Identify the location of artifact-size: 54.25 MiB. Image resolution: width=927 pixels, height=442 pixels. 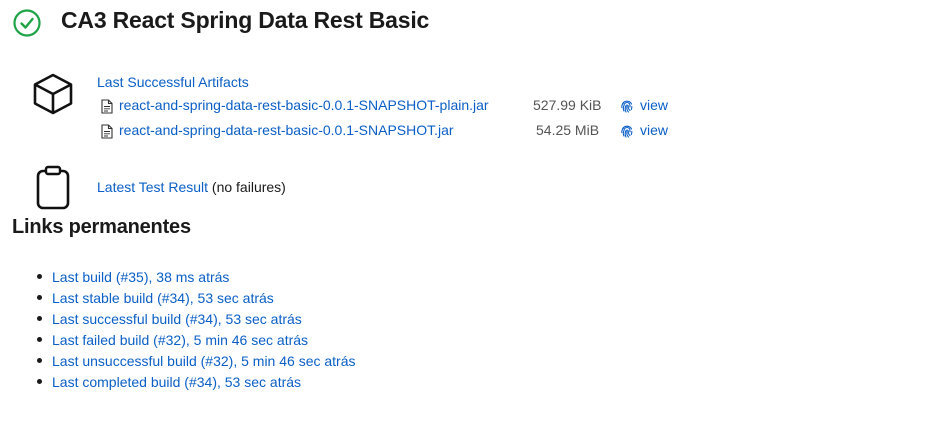
(568, 130).